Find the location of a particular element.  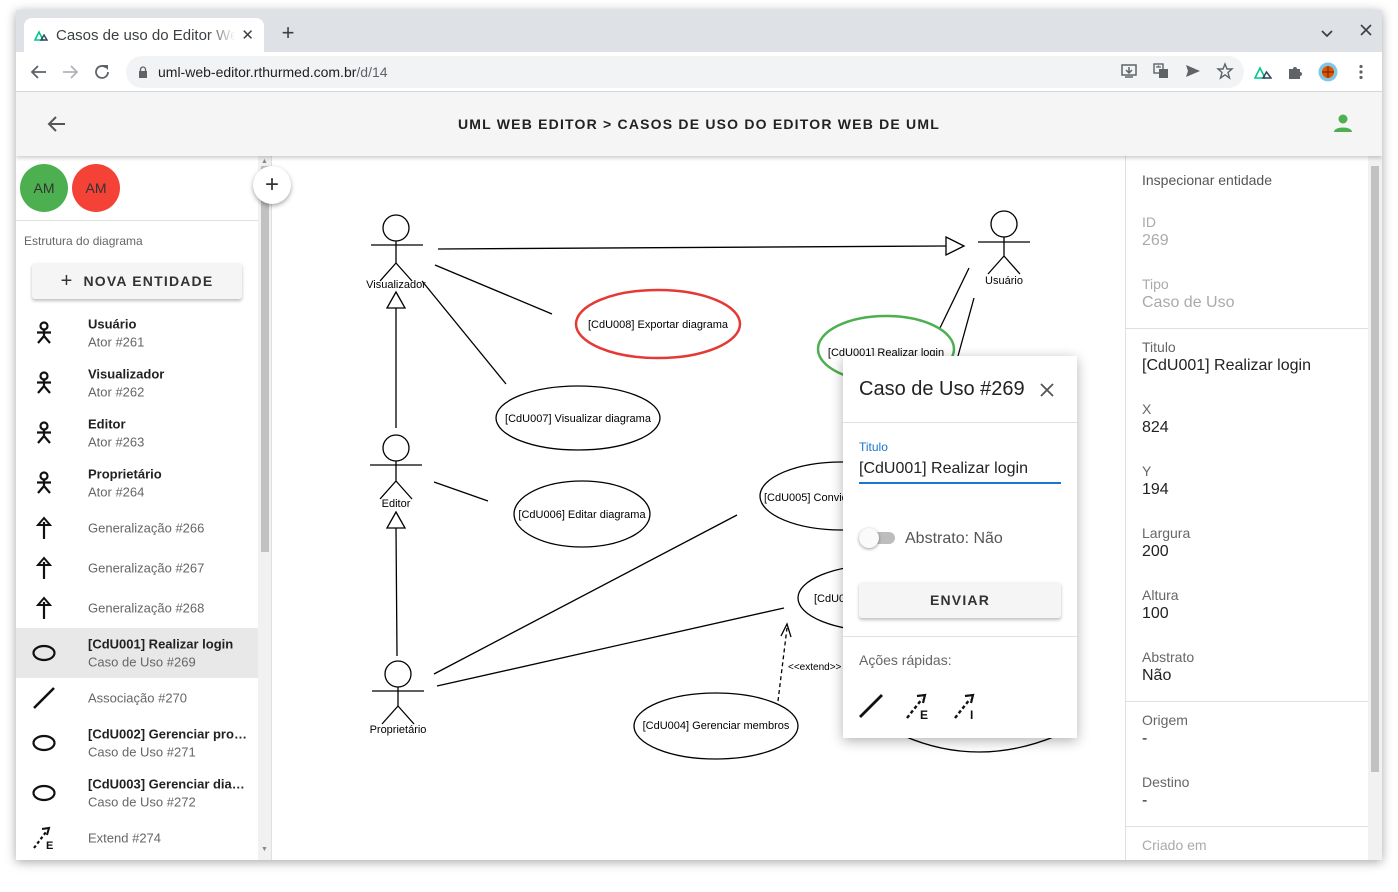

add-entity-fab: + is located at coordinates (272, 185).